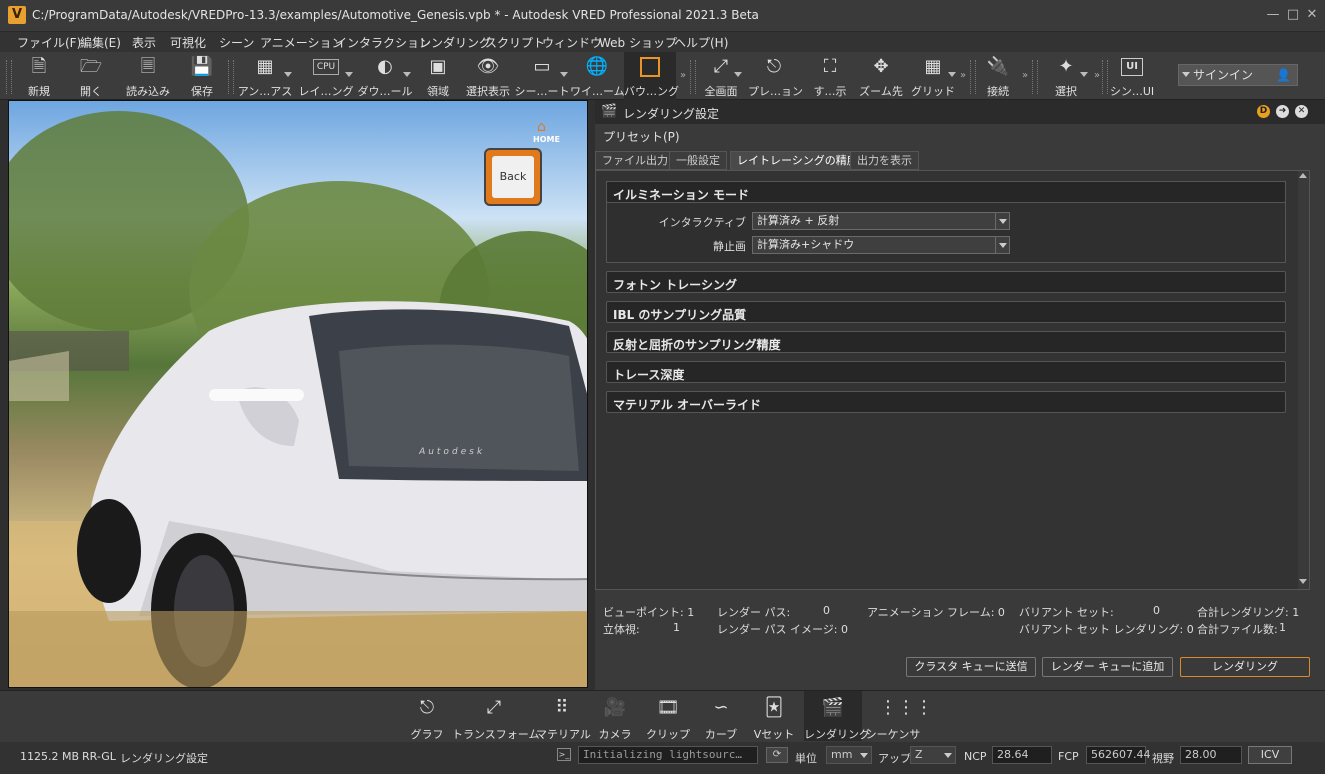 The height and width of the screenshot is (774, 1325). Describe the element at coordinates (830, 76) in the screenshot. I see `show-all-button: ⛶ す…示` at that location.